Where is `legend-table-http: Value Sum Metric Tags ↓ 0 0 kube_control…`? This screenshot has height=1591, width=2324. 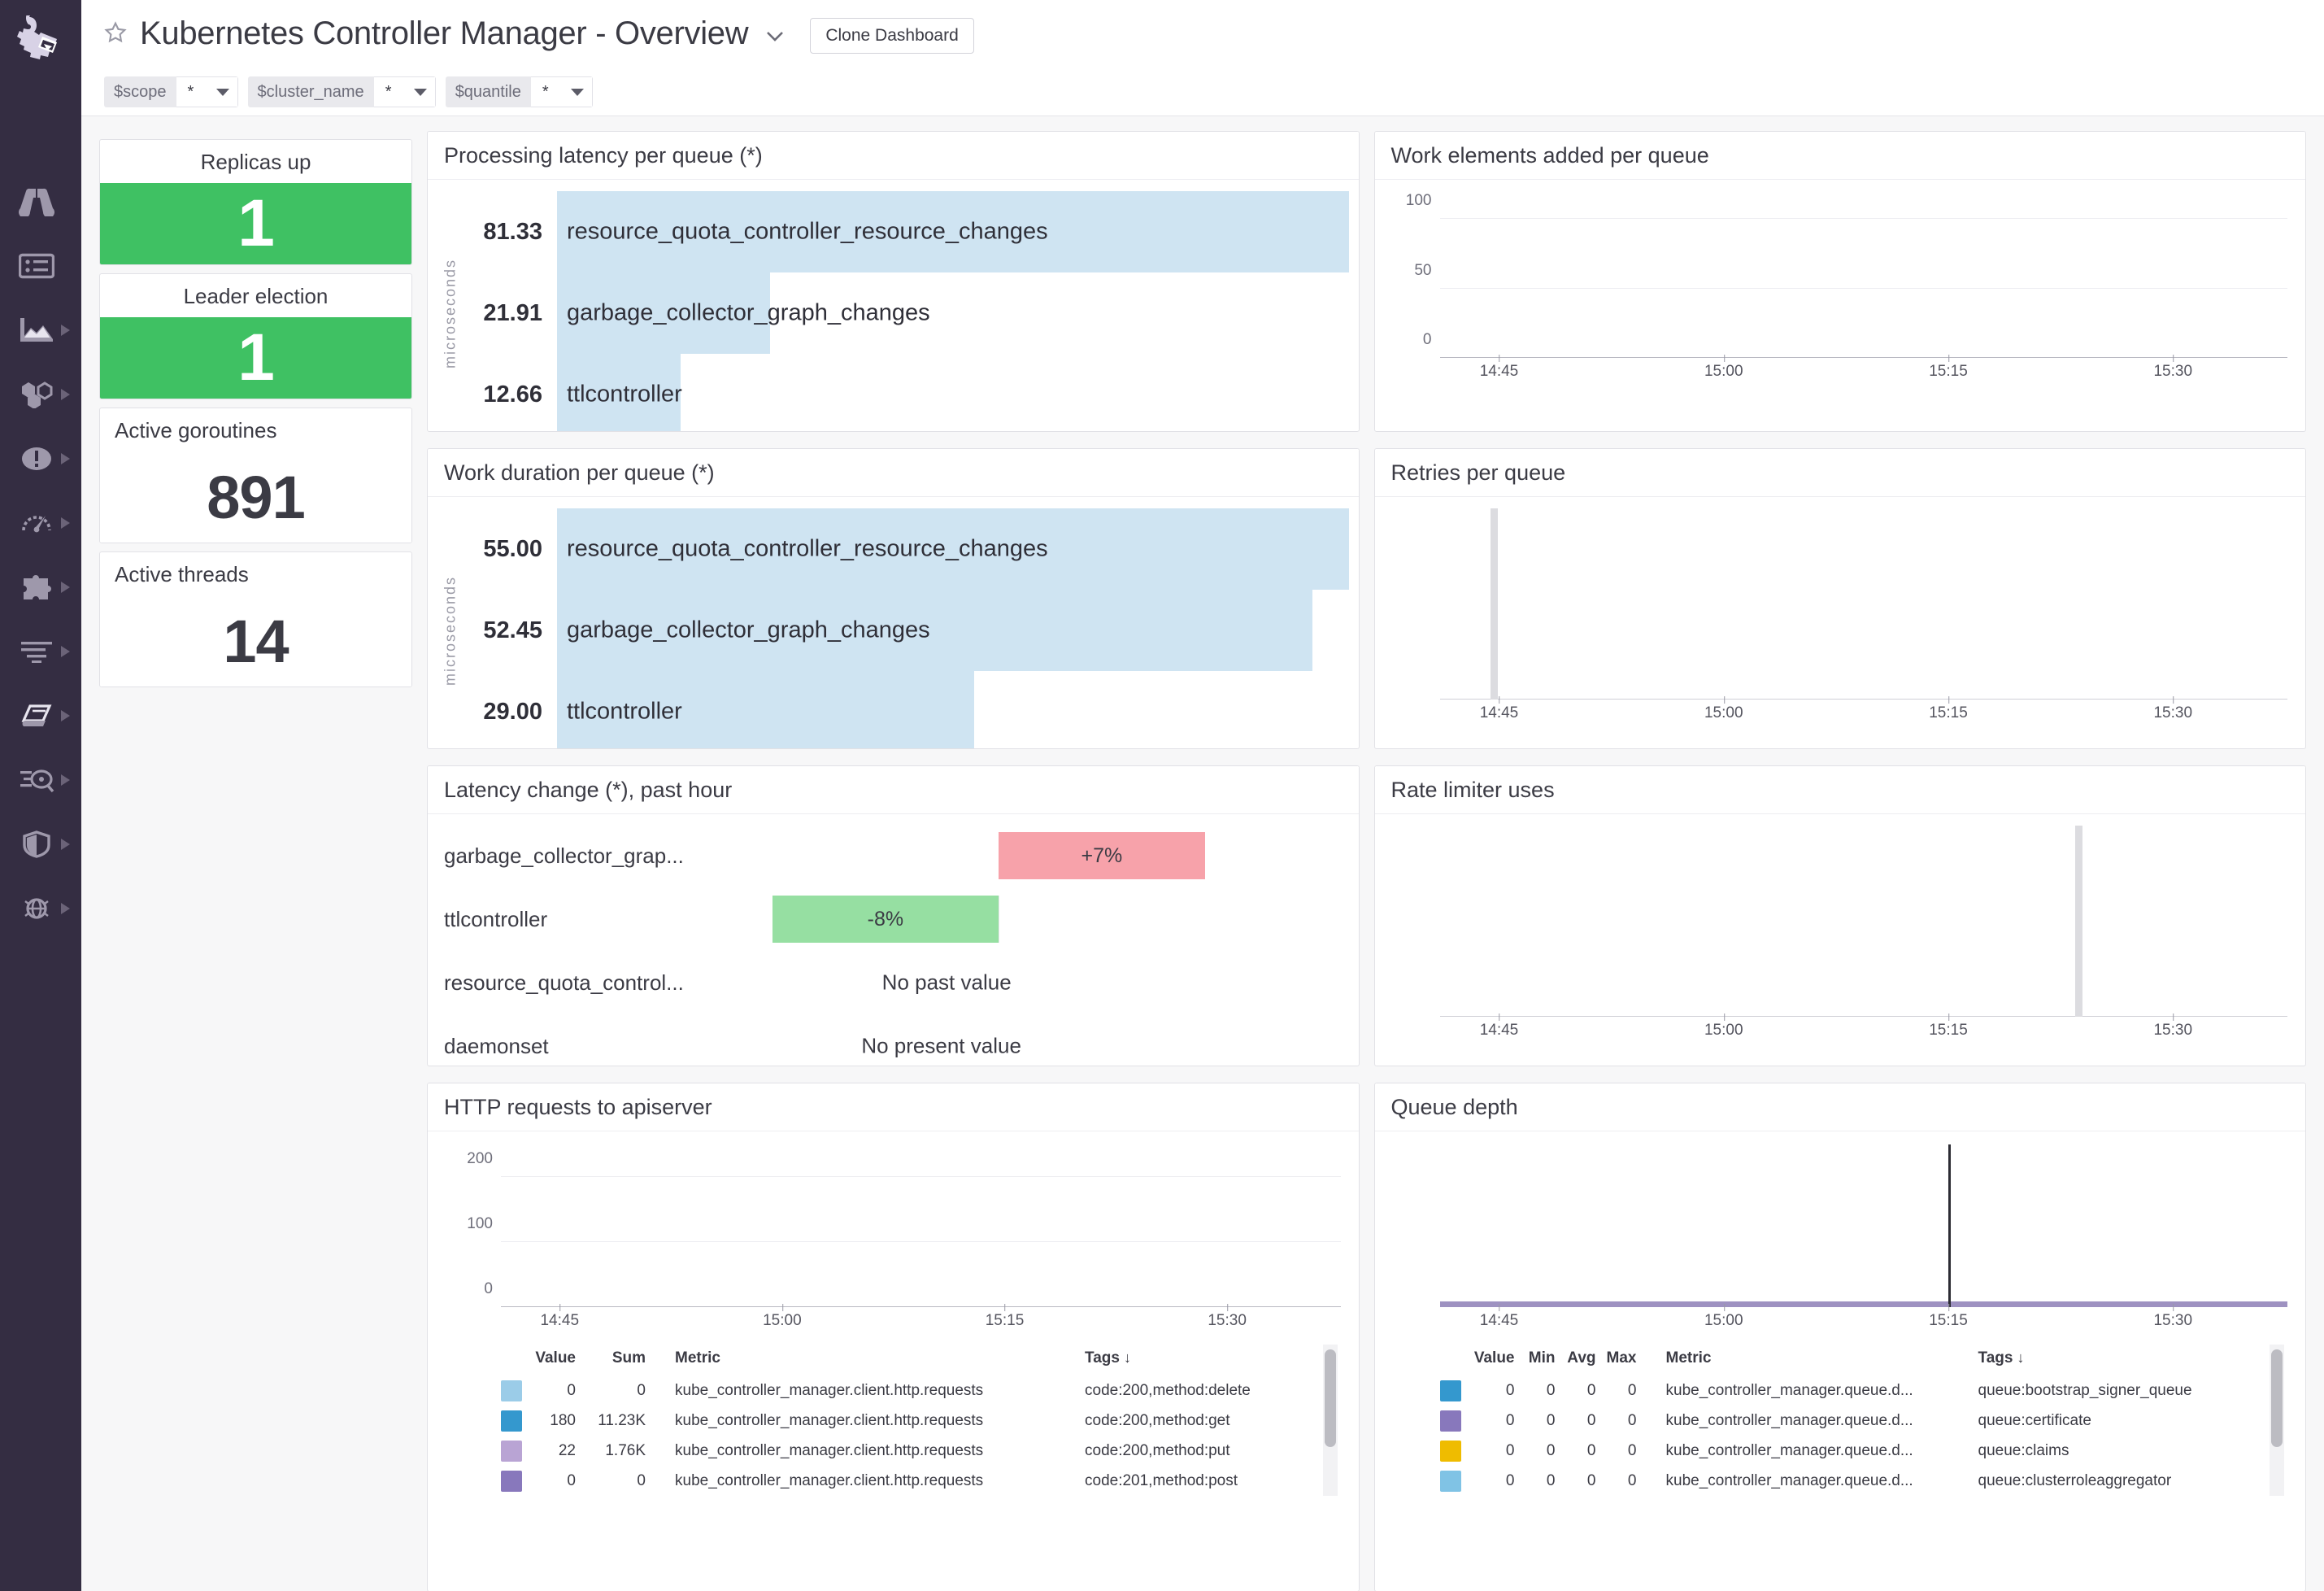
legend-table-http: Value Sum Metric Tags ↓ 0 0 kube_control… is located at coordinates (921, 1420).